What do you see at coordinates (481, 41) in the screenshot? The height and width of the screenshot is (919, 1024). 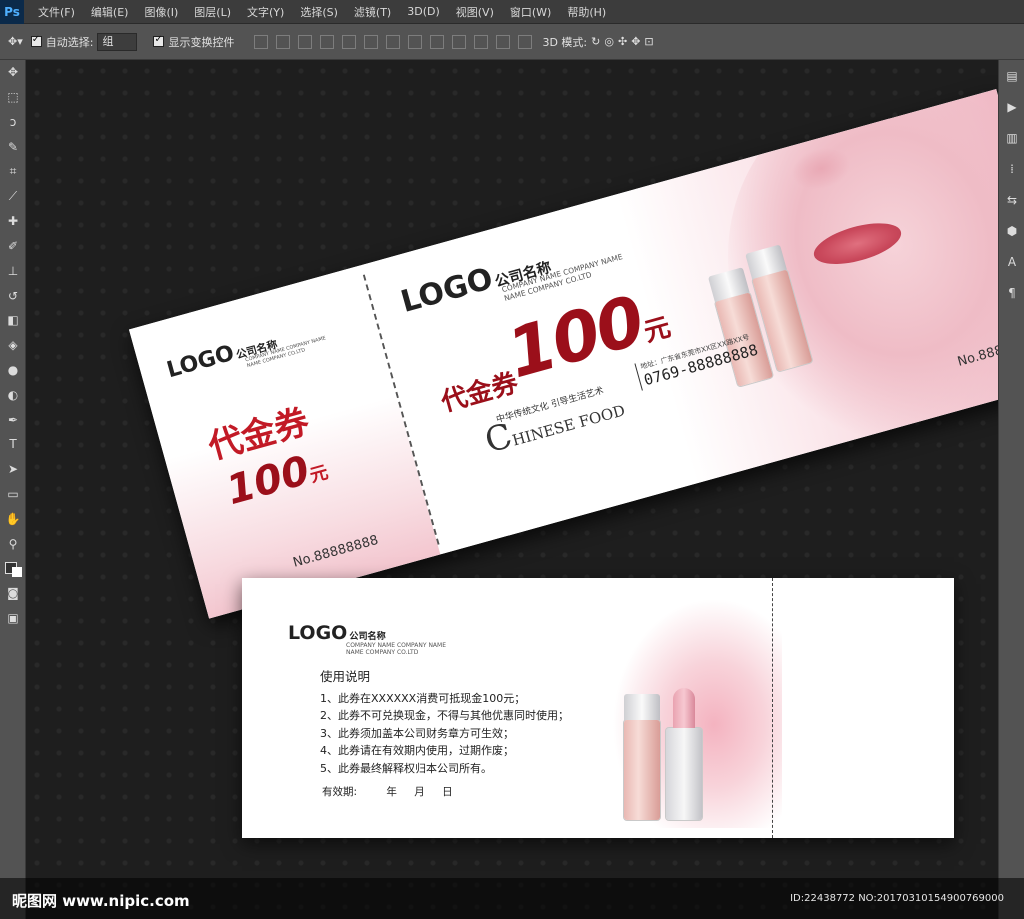 I see `distribute-hcenter-icon` at bounding box center [481, 41].